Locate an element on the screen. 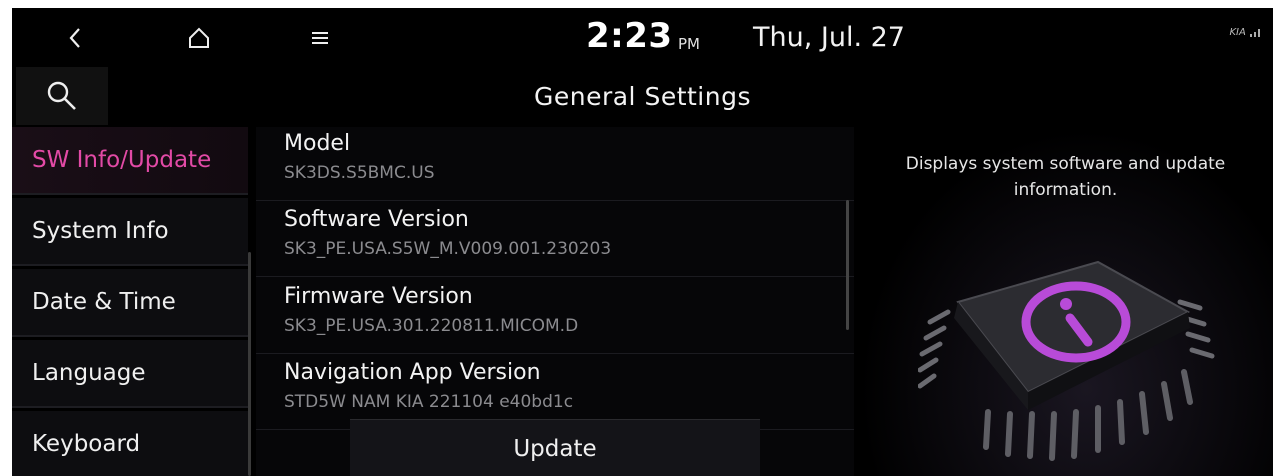 The height and width of the screenshot is (476, 1273). row-value: SK3_PE.USA.301.220811.MICOM.D is located at coordinates (431, 326).